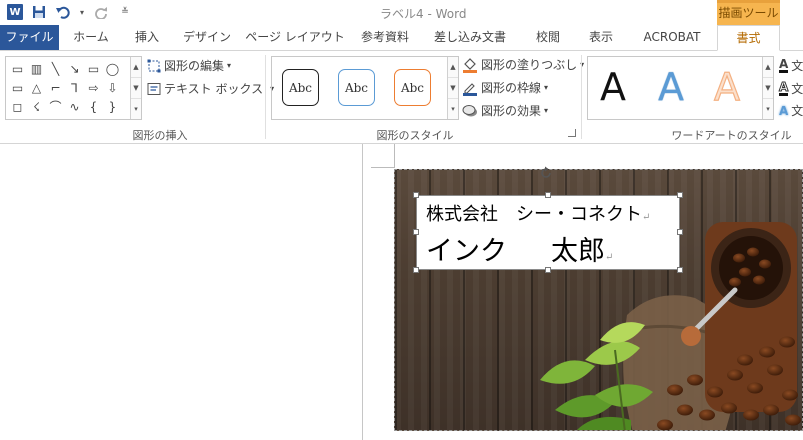 The image size is (803, 440). I want to click on undo-icon, so click(63, 12).